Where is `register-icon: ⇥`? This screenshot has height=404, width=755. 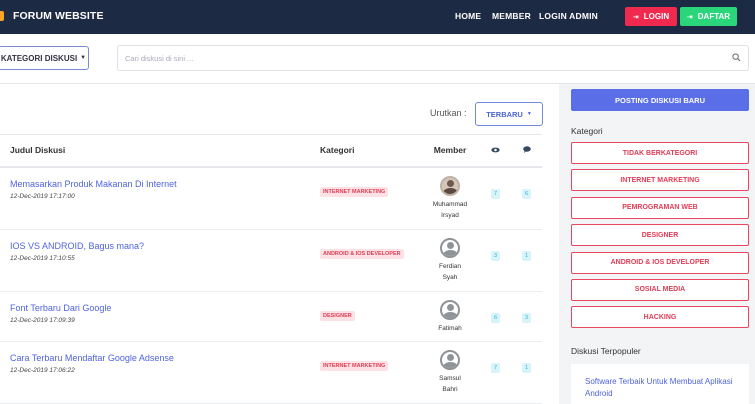
register-icon: ⇥ is located at coordinates (689, 17).